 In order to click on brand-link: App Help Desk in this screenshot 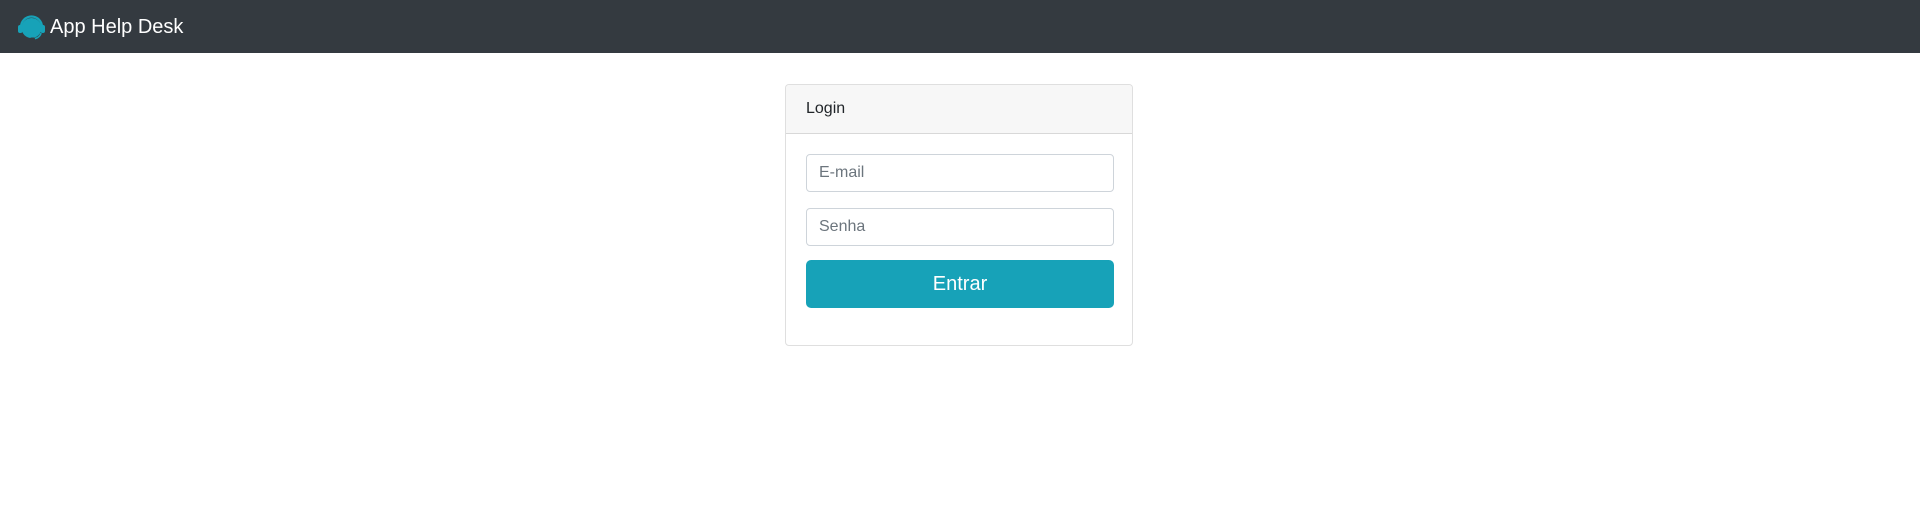, I will do `click(100, 26)`.